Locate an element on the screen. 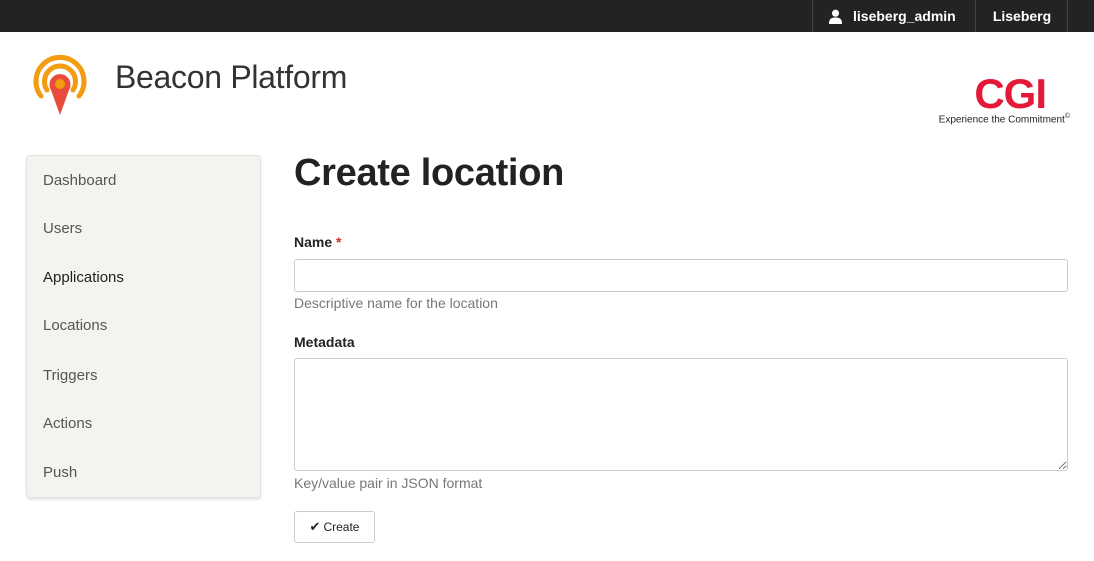 The width and height of the screenshot is (1094, 561). sidebar-item-push: Push is located at coordinates (60, 472).